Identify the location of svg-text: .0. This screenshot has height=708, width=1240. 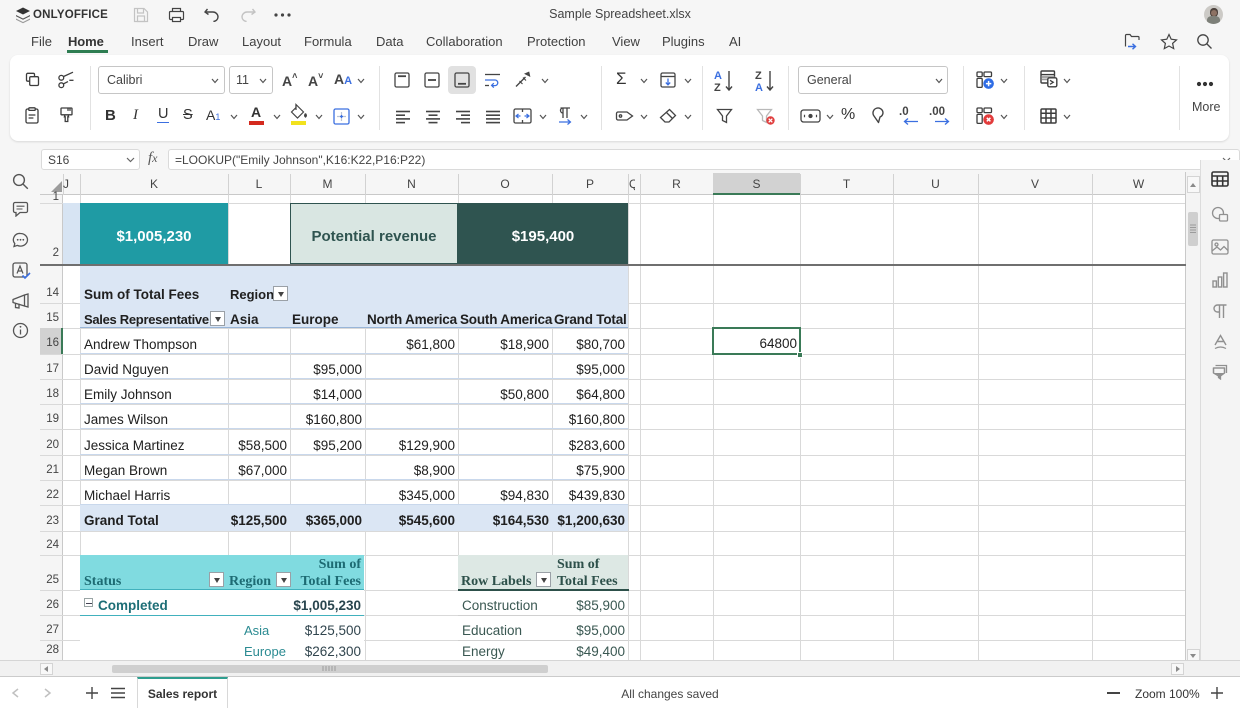
(904, 112).